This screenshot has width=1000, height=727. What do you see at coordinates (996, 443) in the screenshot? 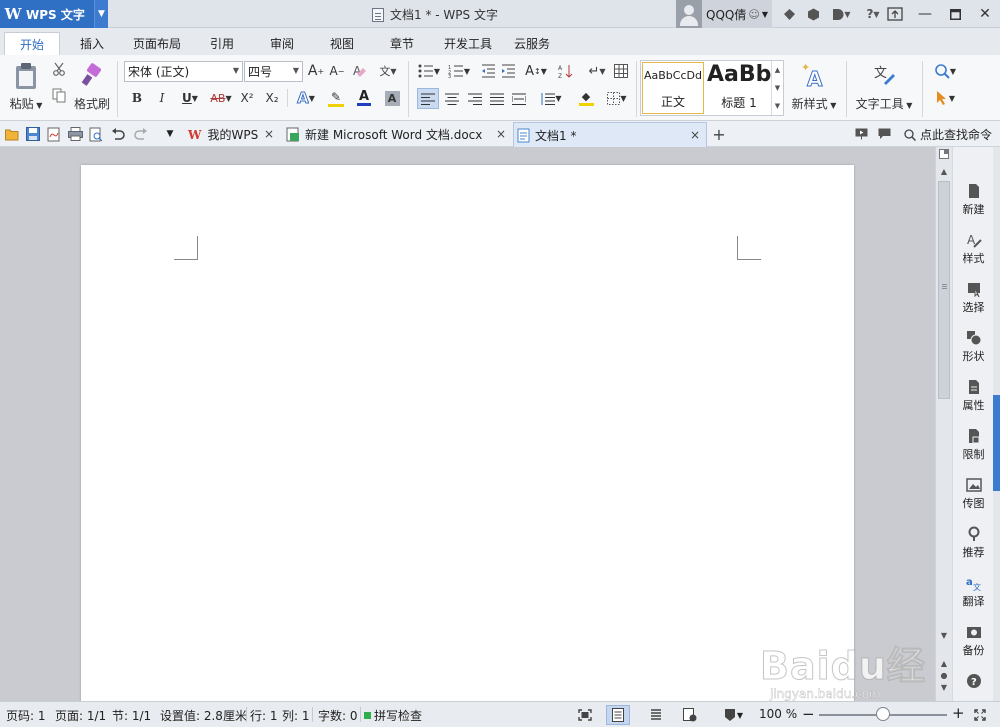
I see `task-pane-expand-tab` at bounding box center [996, 443].